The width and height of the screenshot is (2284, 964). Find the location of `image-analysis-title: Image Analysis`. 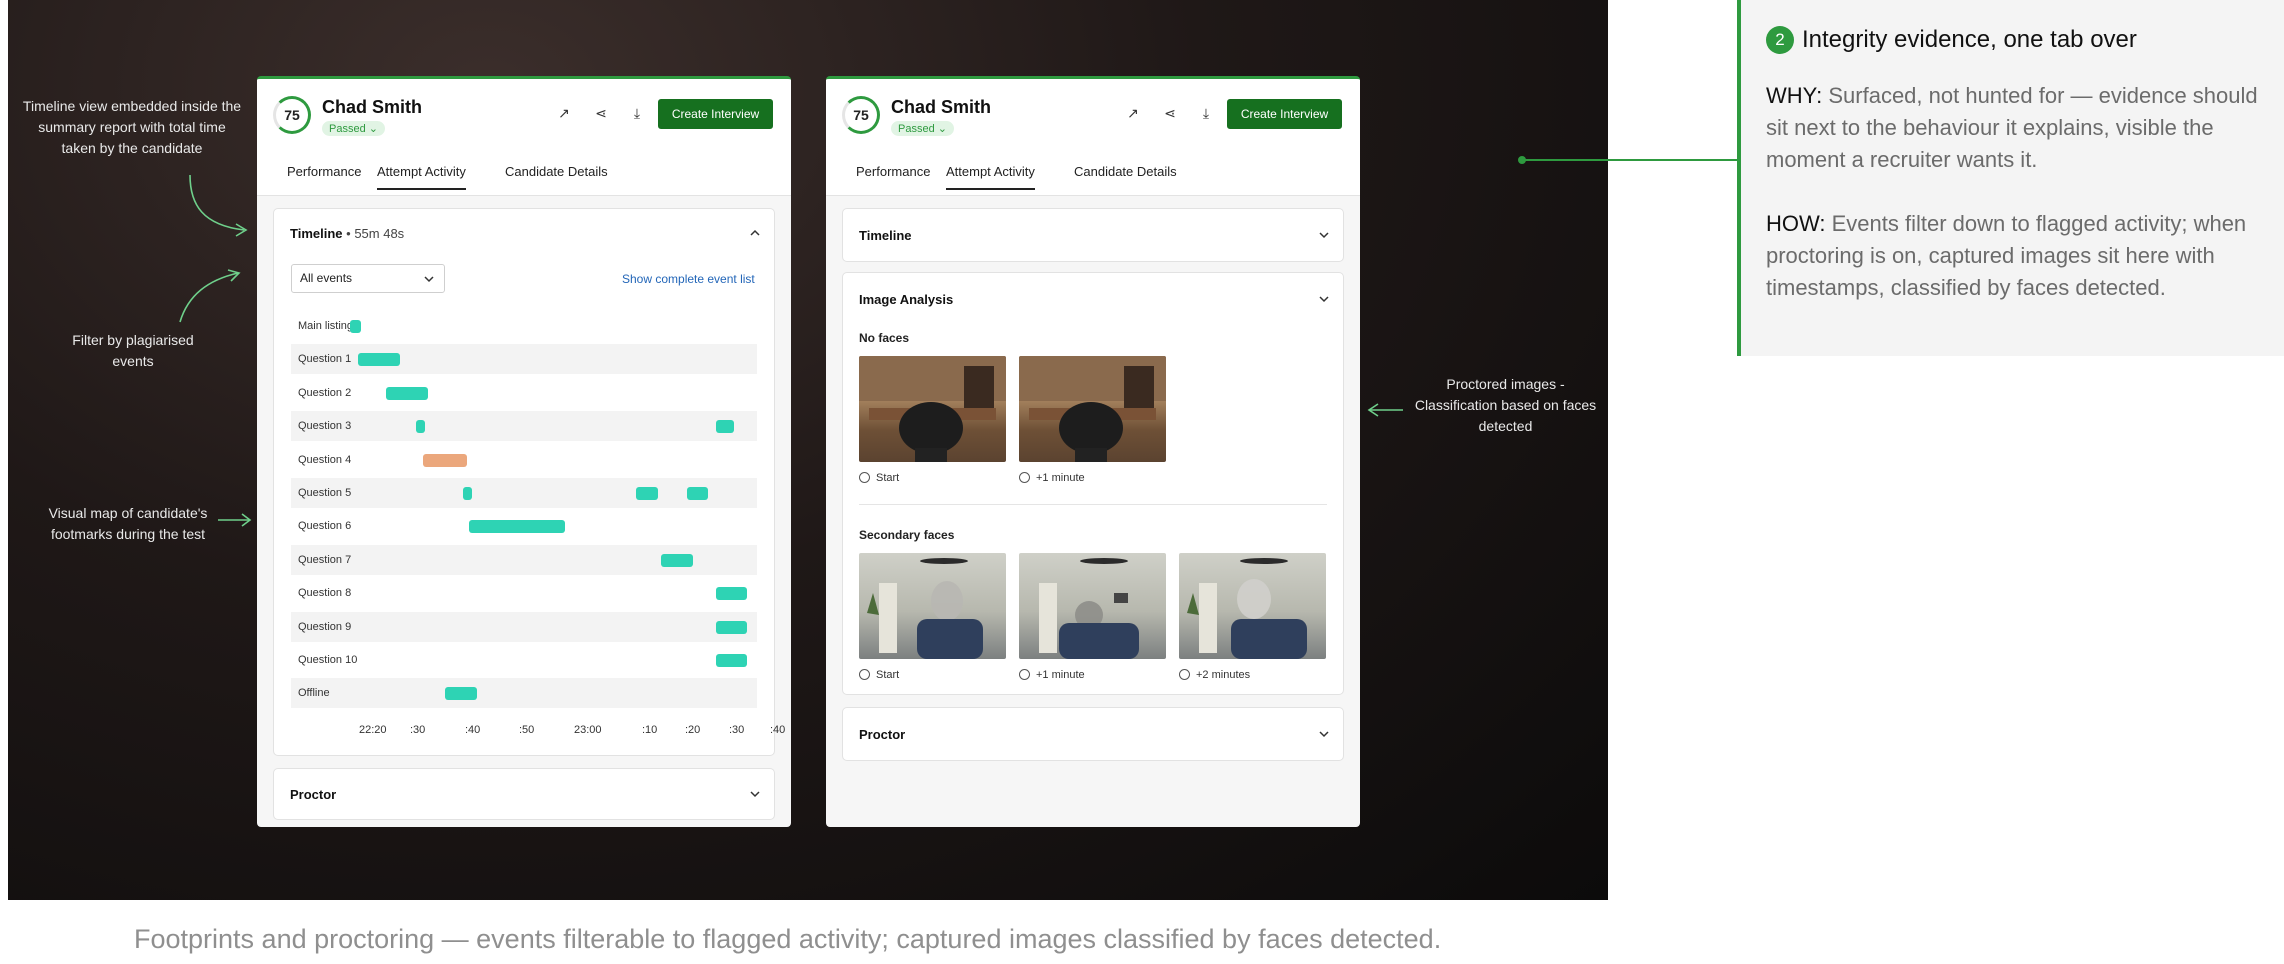

image-analysis-title: Image Analysis is located at coordinates (906, 299).